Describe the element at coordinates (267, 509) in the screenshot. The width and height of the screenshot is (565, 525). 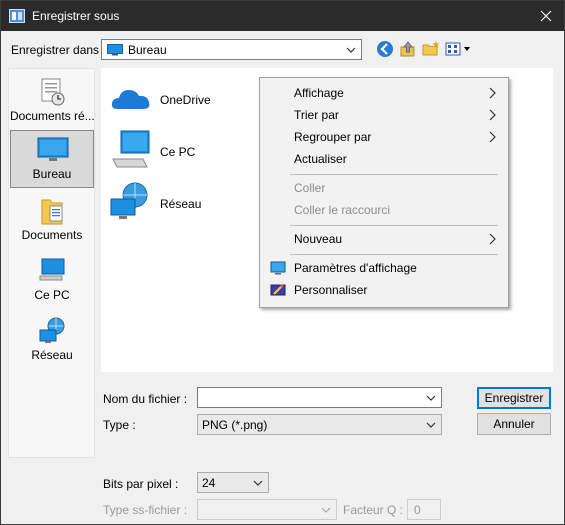
I see `subtype-select` at that location.